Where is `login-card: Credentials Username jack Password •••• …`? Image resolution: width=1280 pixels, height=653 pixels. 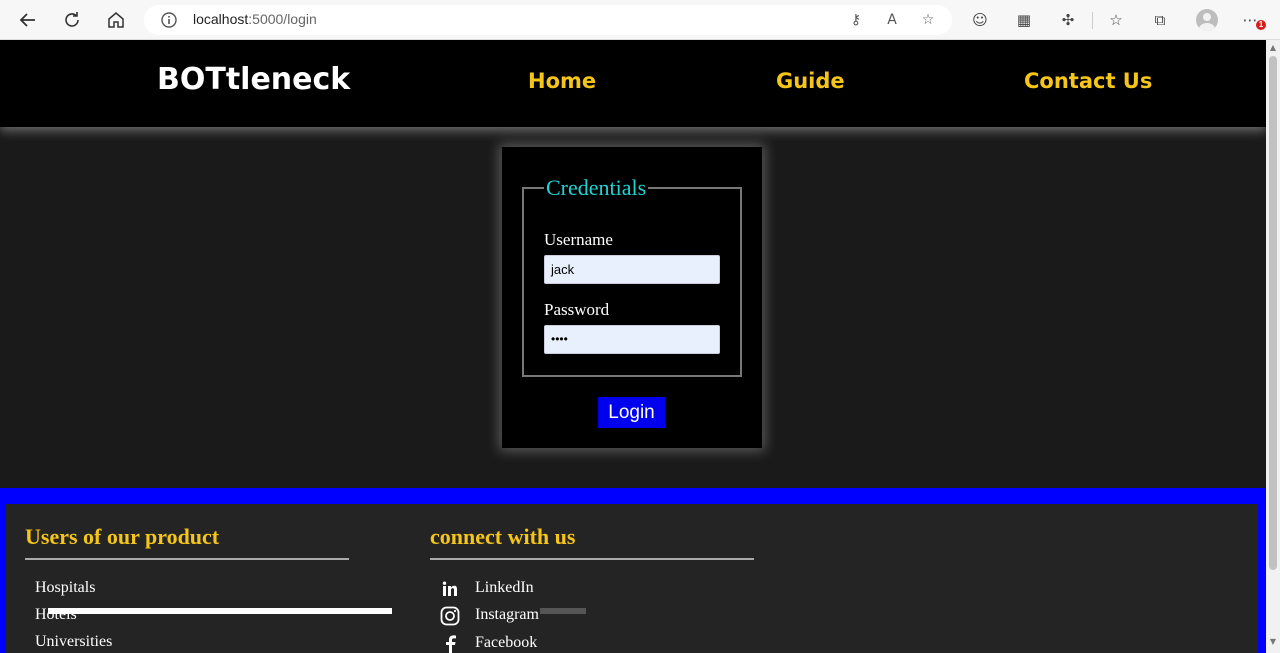 login-card: Credentials Username jack Password •••• … is located at coordinates (632, 297).